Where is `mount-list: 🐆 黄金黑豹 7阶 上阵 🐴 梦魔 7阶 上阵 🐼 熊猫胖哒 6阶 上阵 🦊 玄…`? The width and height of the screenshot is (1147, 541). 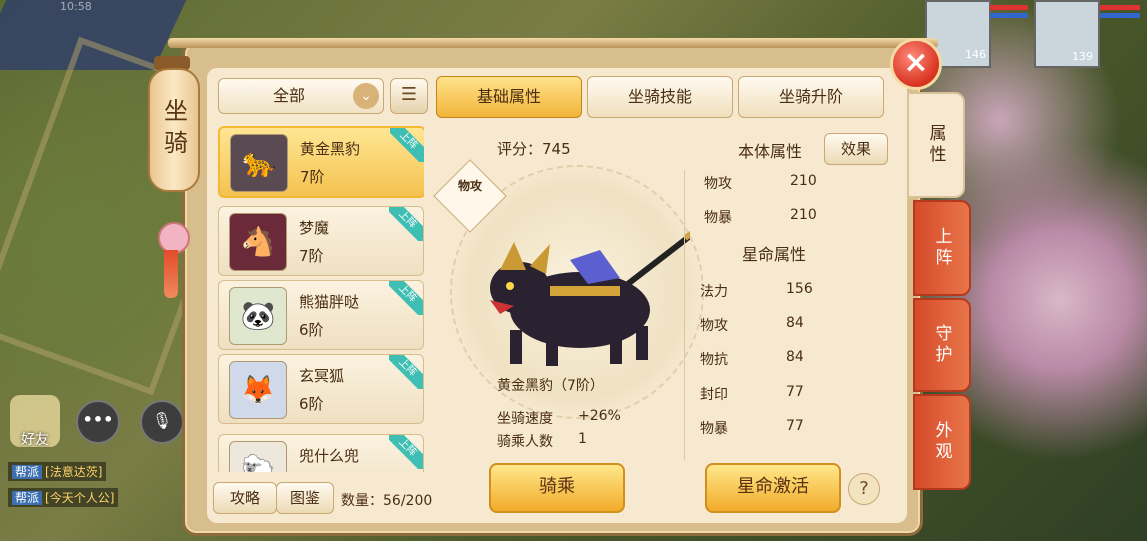 mount-list: 🐆 黄金黑豹 7阶 上阵 🐴 梦魔 7阶 上阵 🐼 熊猫胖哒 6阶 上阵 🦊 玄… is located at coordinates (321, 298).